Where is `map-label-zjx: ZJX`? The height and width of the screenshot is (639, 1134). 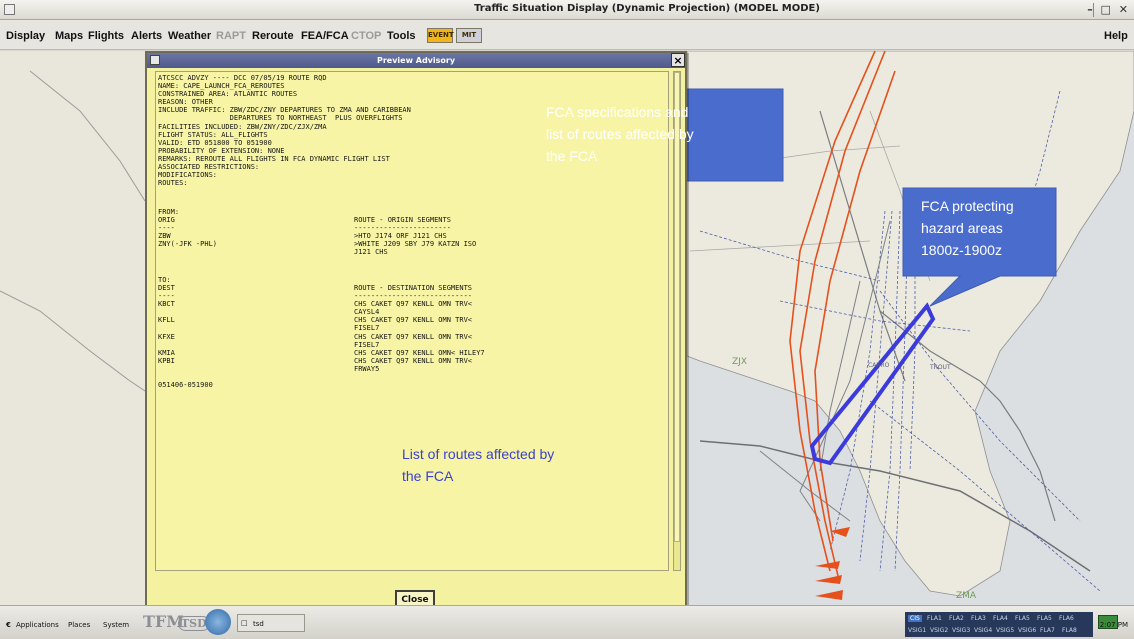 map-label-zjx: ZJX is located at coordinates (739, 362).